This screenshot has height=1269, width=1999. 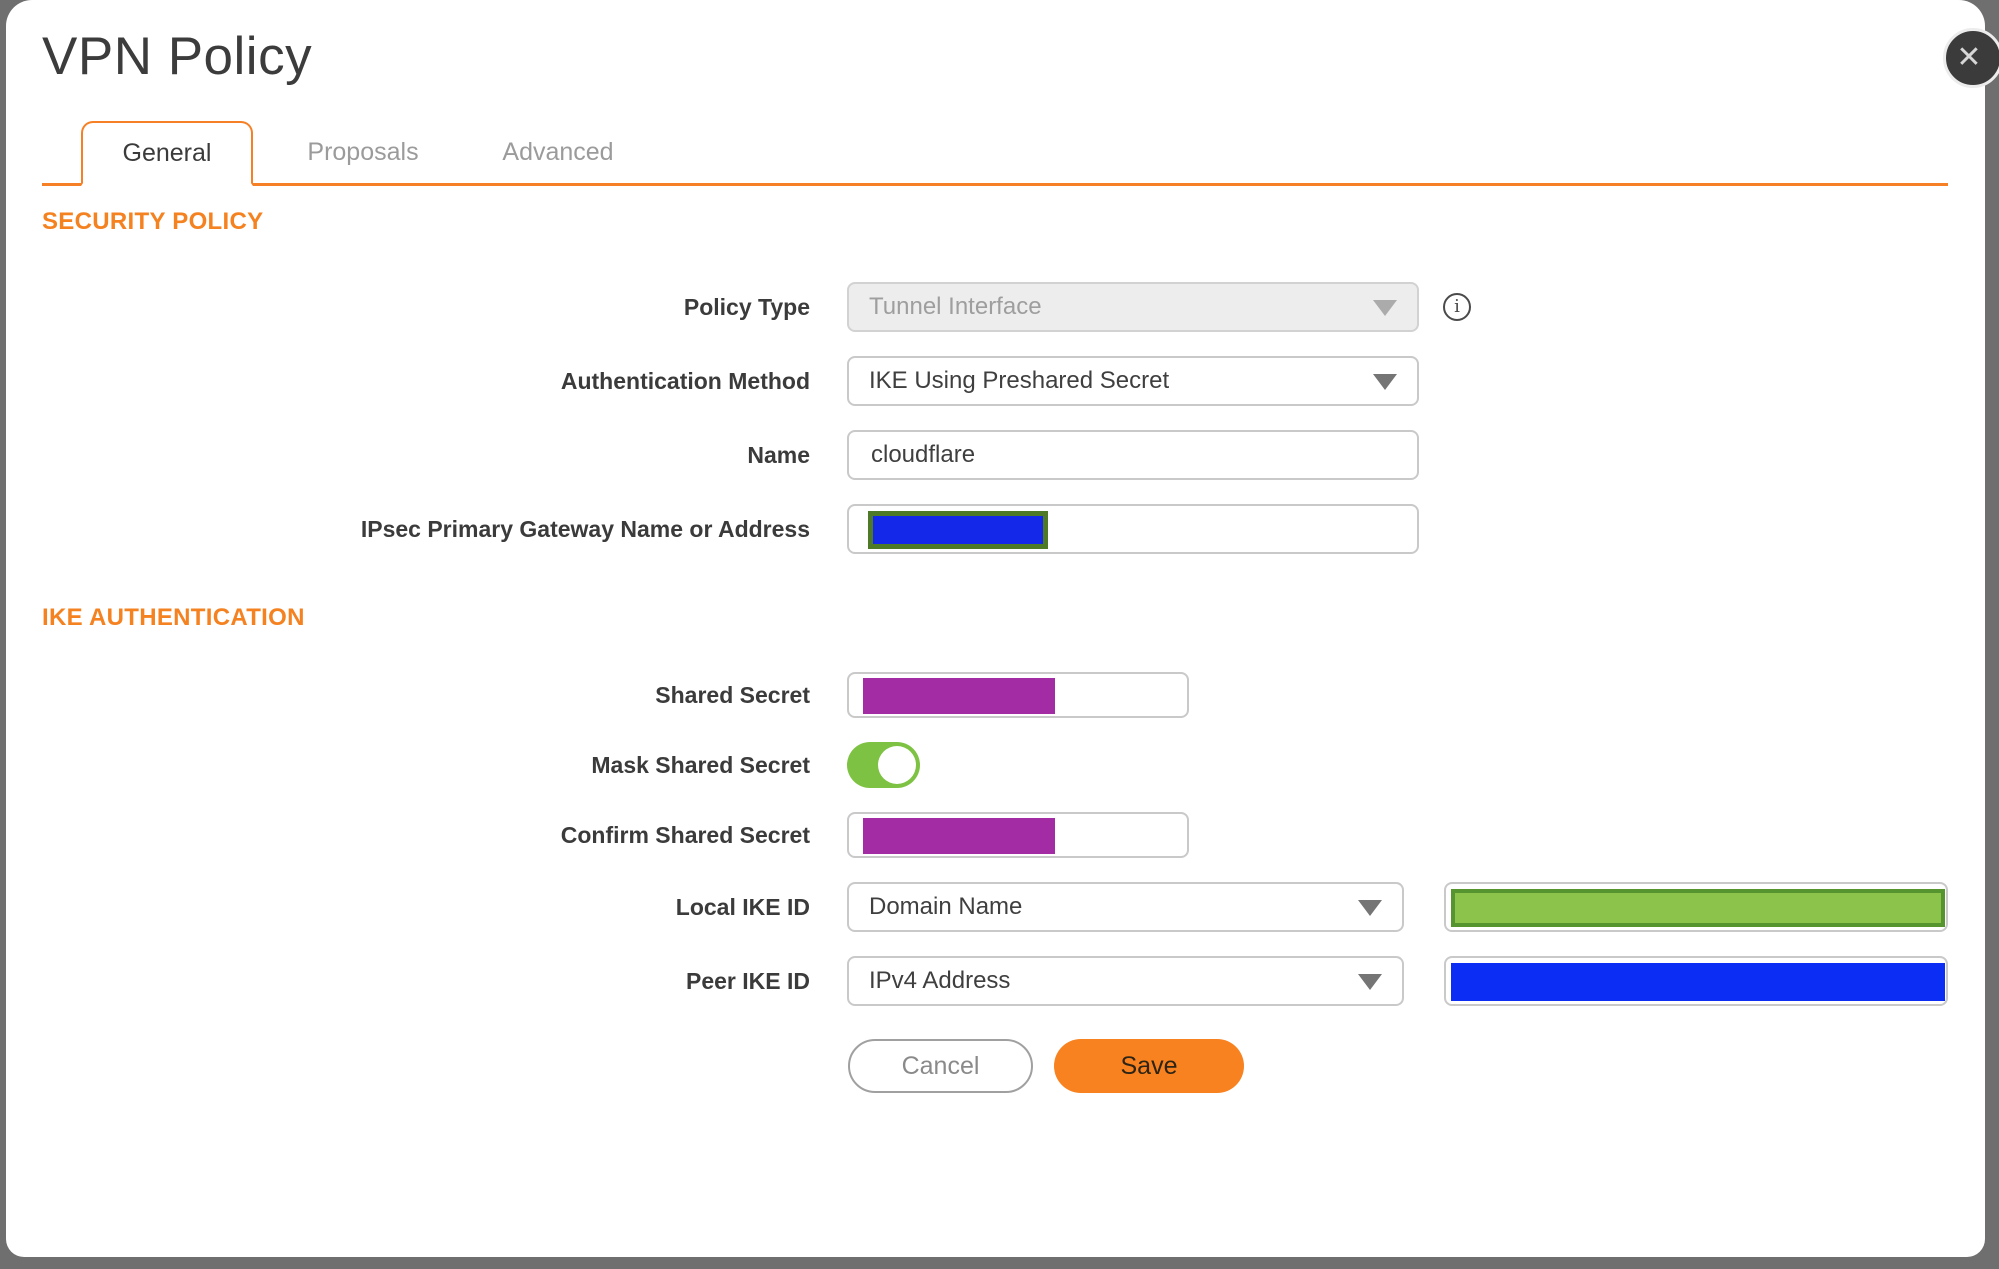 What do you see at coordinates (1398, 1066) in the screenshot?
I see `dialog-actions: Cancel Save` at bounding box center [1398, 1066].